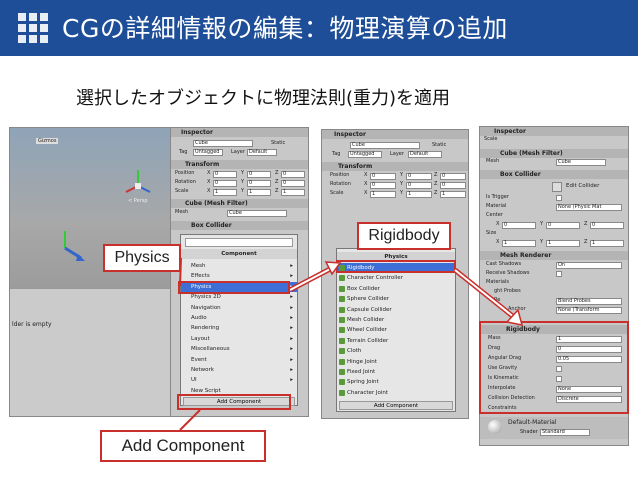  I want to click on physics-item-highlight, so click(234, 287).